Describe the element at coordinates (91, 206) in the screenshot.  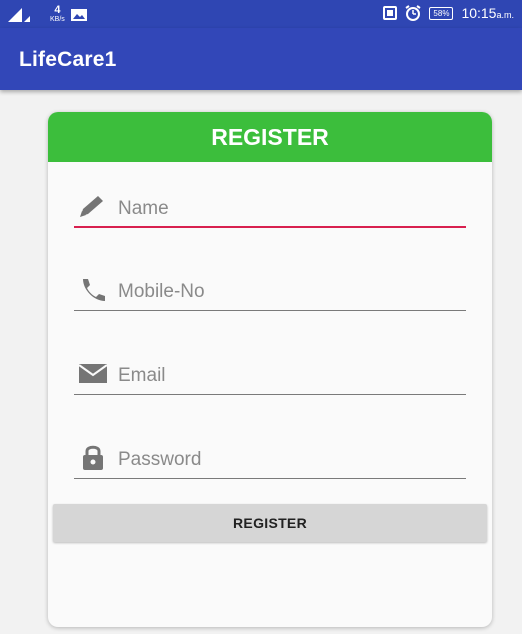
I see `pencil-icon` at that location.